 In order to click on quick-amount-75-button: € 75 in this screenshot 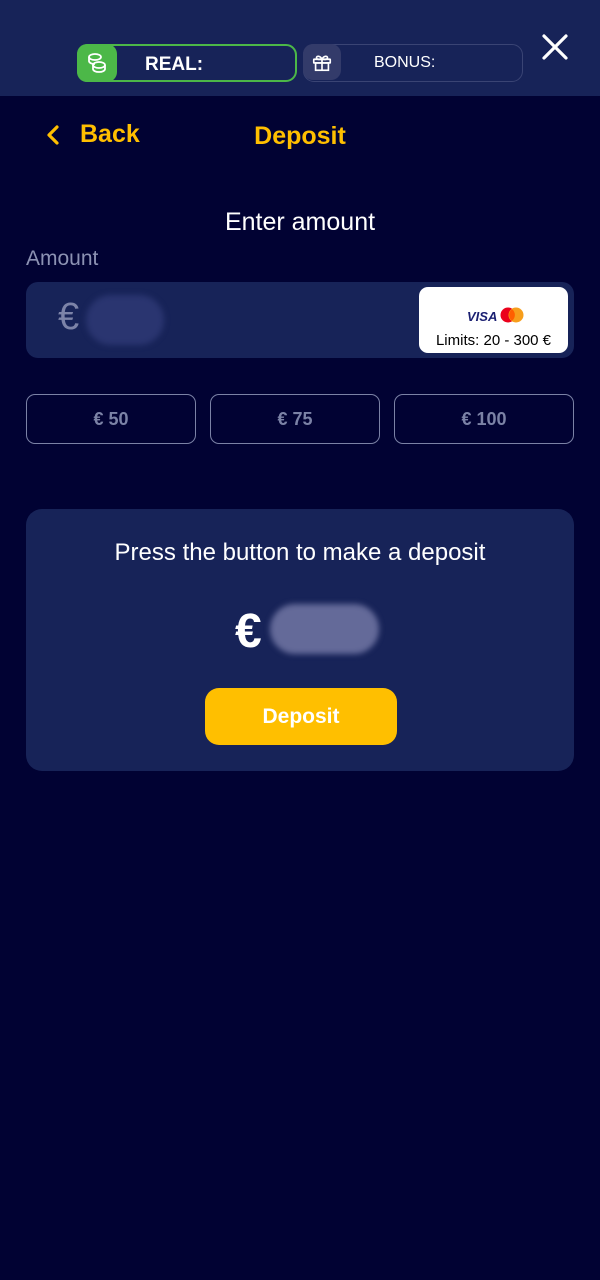, I will do `click(295, 419)`.